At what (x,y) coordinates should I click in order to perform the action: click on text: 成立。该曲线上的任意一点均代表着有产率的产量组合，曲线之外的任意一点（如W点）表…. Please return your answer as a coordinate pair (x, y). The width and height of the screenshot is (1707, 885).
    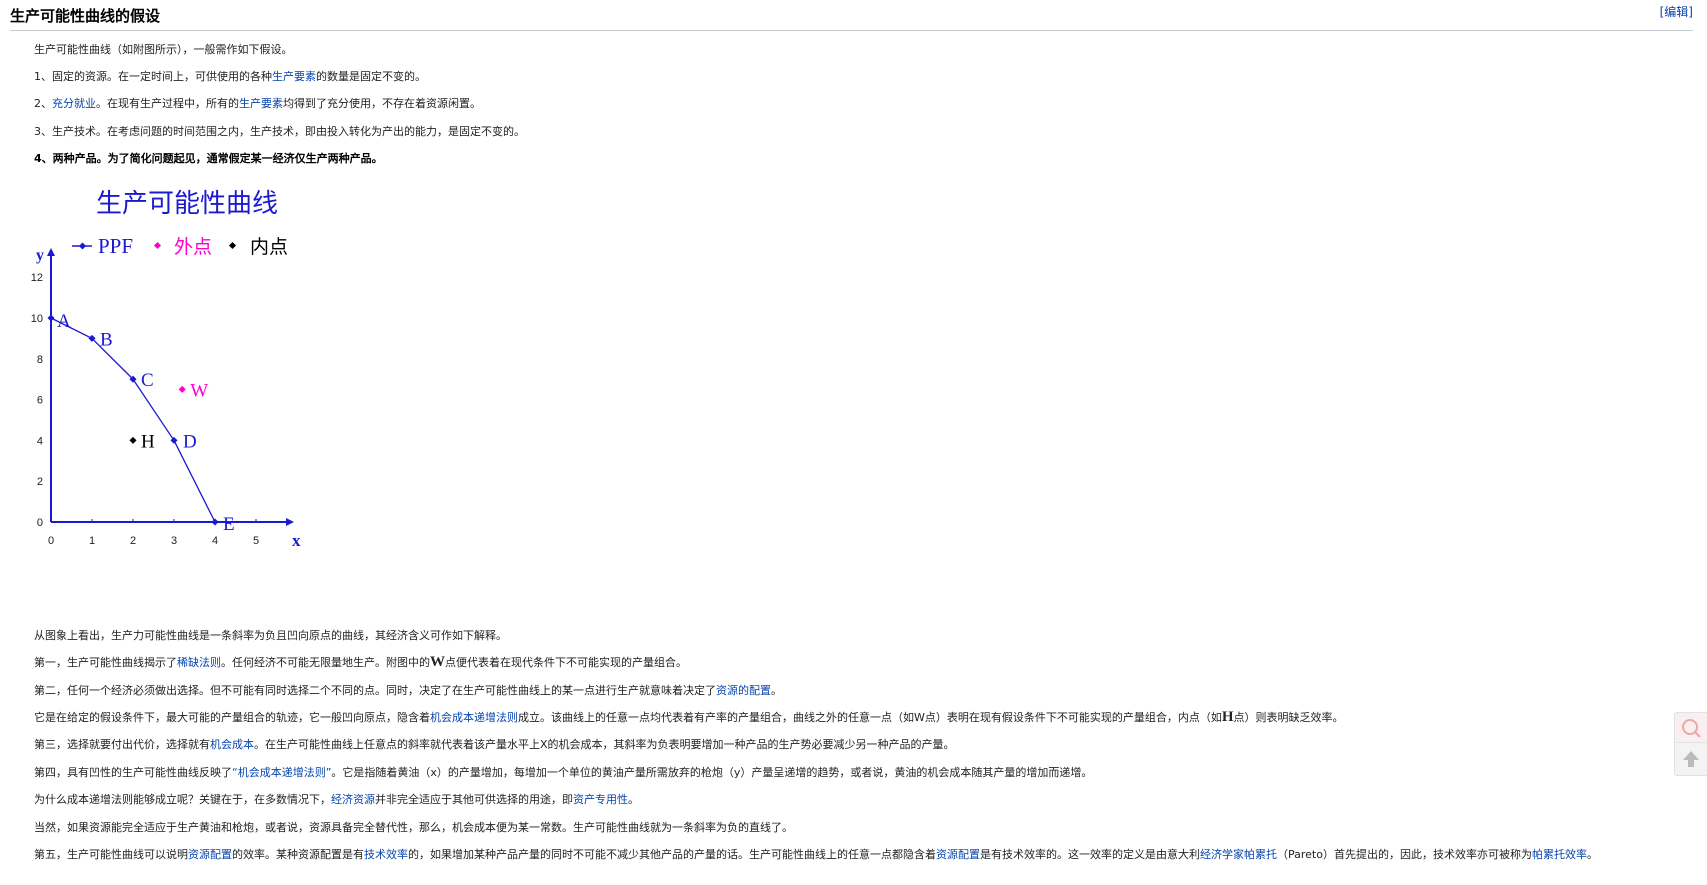
    Looking at the image, I should click on (870, 717).